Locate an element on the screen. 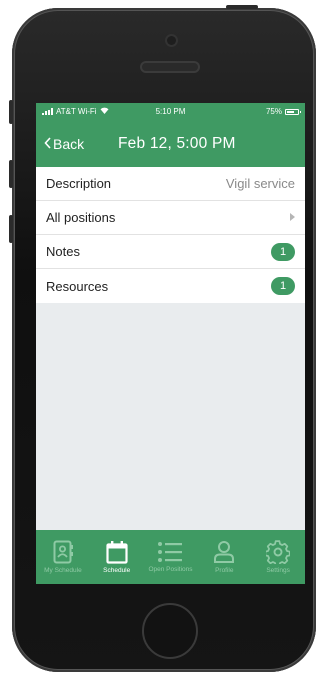  person-icon is located at coordinates (224, 552).